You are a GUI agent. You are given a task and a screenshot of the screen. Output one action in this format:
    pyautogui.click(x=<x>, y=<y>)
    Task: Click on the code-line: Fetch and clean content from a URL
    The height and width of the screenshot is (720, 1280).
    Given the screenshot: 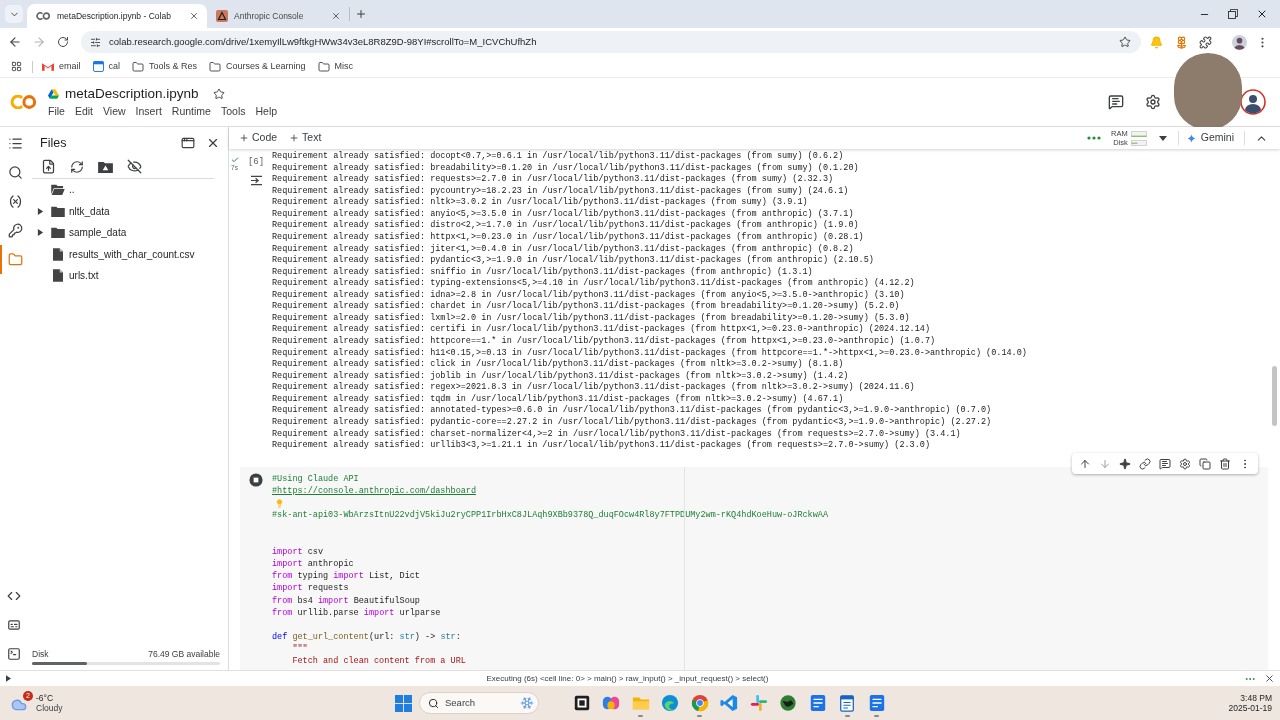 What is the action you would take?
    pyautogui.click(x=378, y=661)
    